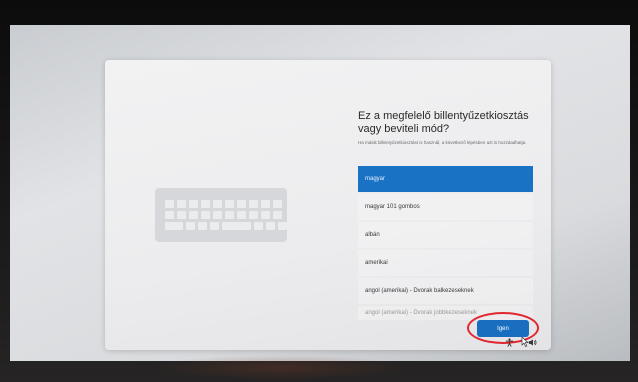  I want to click on list-item: amerikai, so click(445, 263).